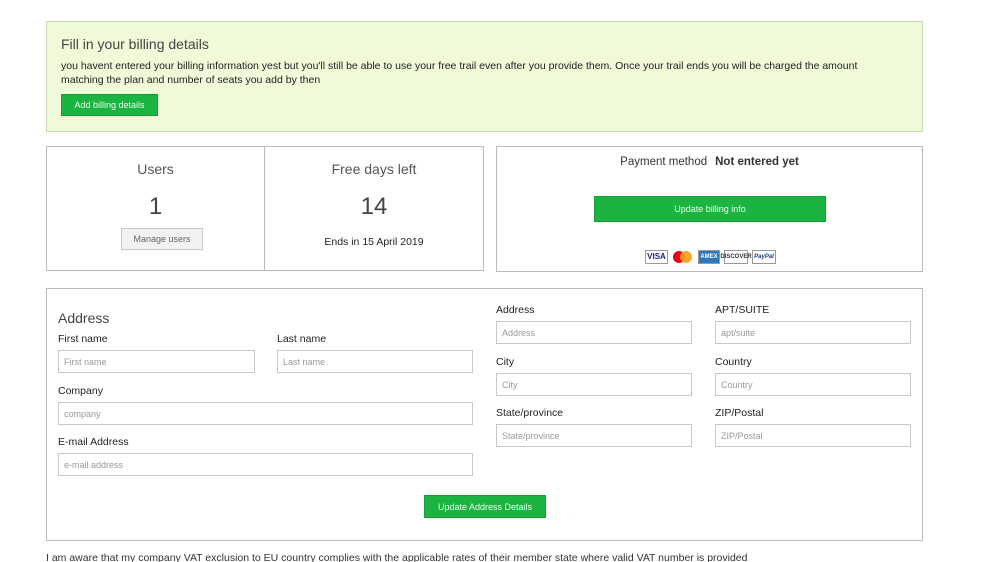  What do you see at coordinates (80, 391) in the screenshot?
I see `company-label: Company` at bounding box center [80, 391].